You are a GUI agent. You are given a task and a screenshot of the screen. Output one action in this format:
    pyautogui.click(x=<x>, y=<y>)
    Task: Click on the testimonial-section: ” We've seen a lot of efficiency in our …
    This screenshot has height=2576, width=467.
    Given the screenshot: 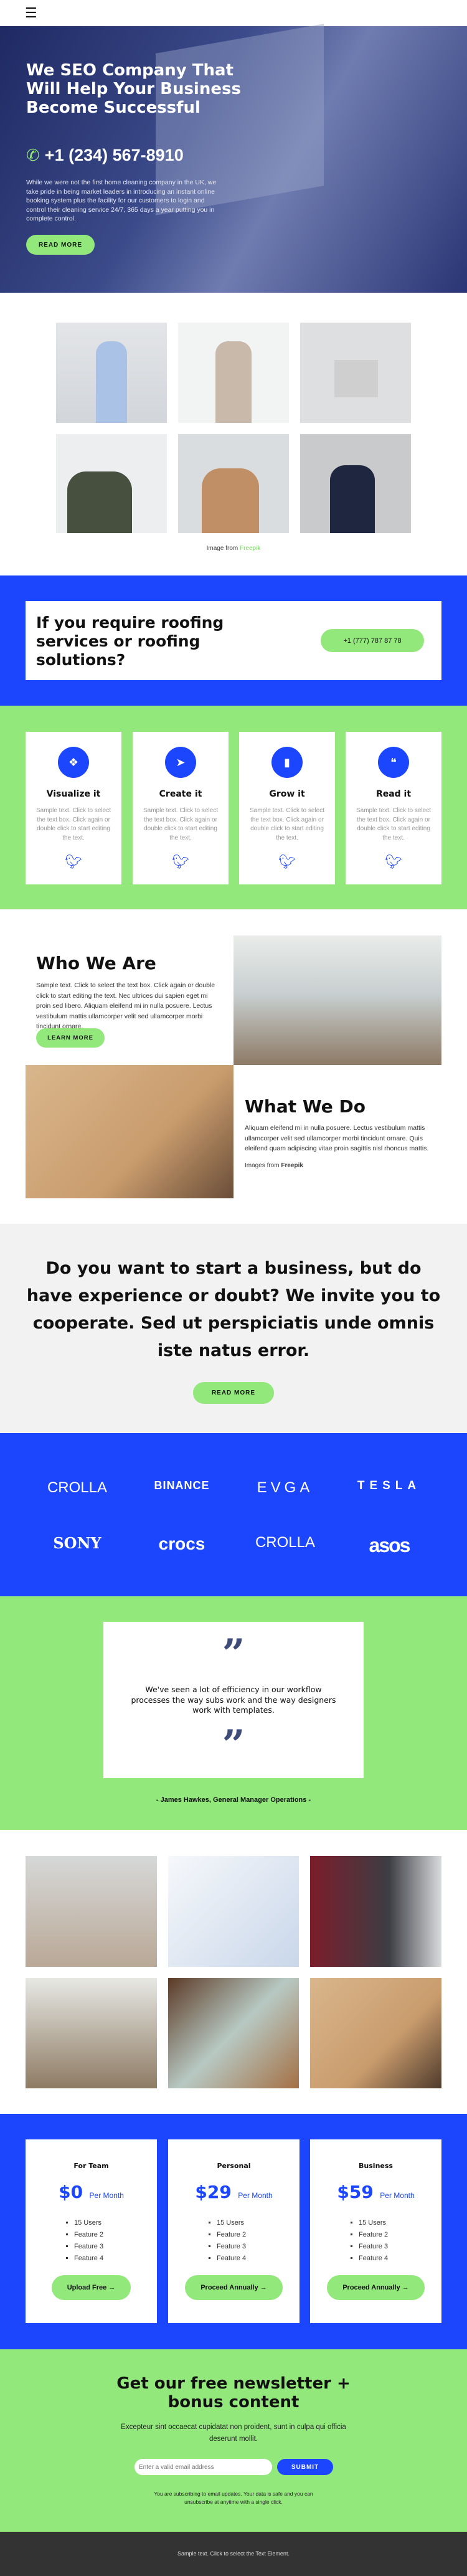 What is the action you would take?
    pyautogui.click(x=233, y=1713)
    